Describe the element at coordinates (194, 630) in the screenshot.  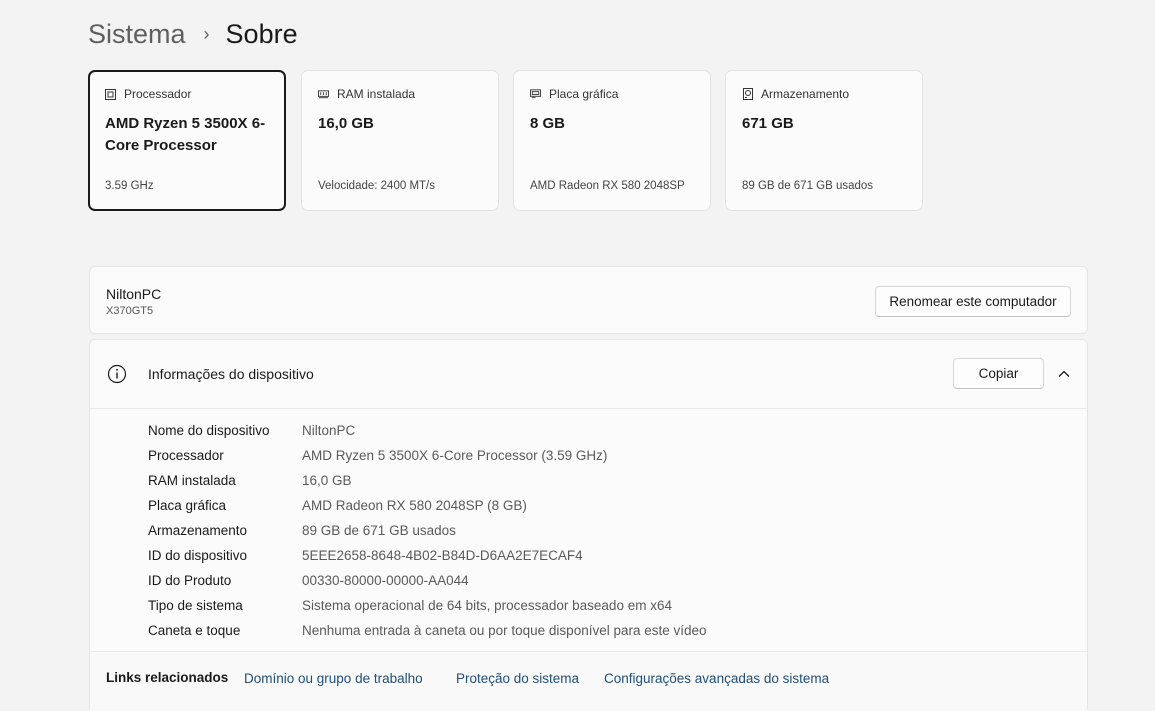
I see `spec-label: Caneta e toque` at that location.